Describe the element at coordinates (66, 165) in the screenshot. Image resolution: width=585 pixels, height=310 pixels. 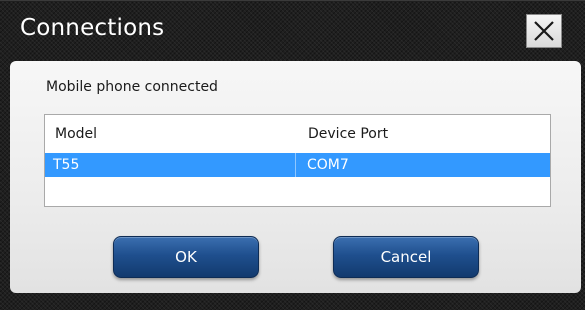
I see `cell-model: T55` at that location.